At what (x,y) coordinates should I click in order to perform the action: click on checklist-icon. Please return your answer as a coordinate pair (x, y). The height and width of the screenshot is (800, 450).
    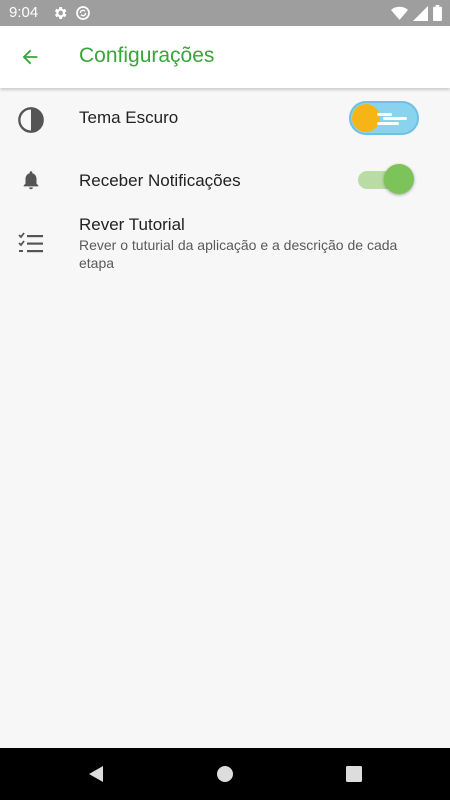
    Looking at the image, I should click on (30, 242).